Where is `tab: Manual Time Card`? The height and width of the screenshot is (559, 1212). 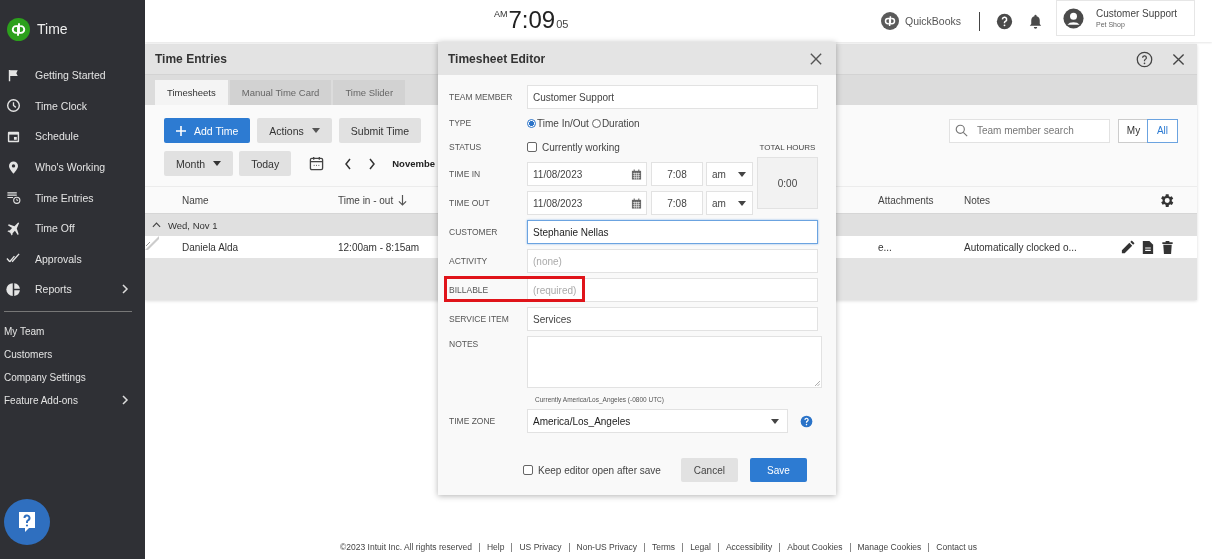
tab: Manual Time Card is located at coordinates (280, 92).